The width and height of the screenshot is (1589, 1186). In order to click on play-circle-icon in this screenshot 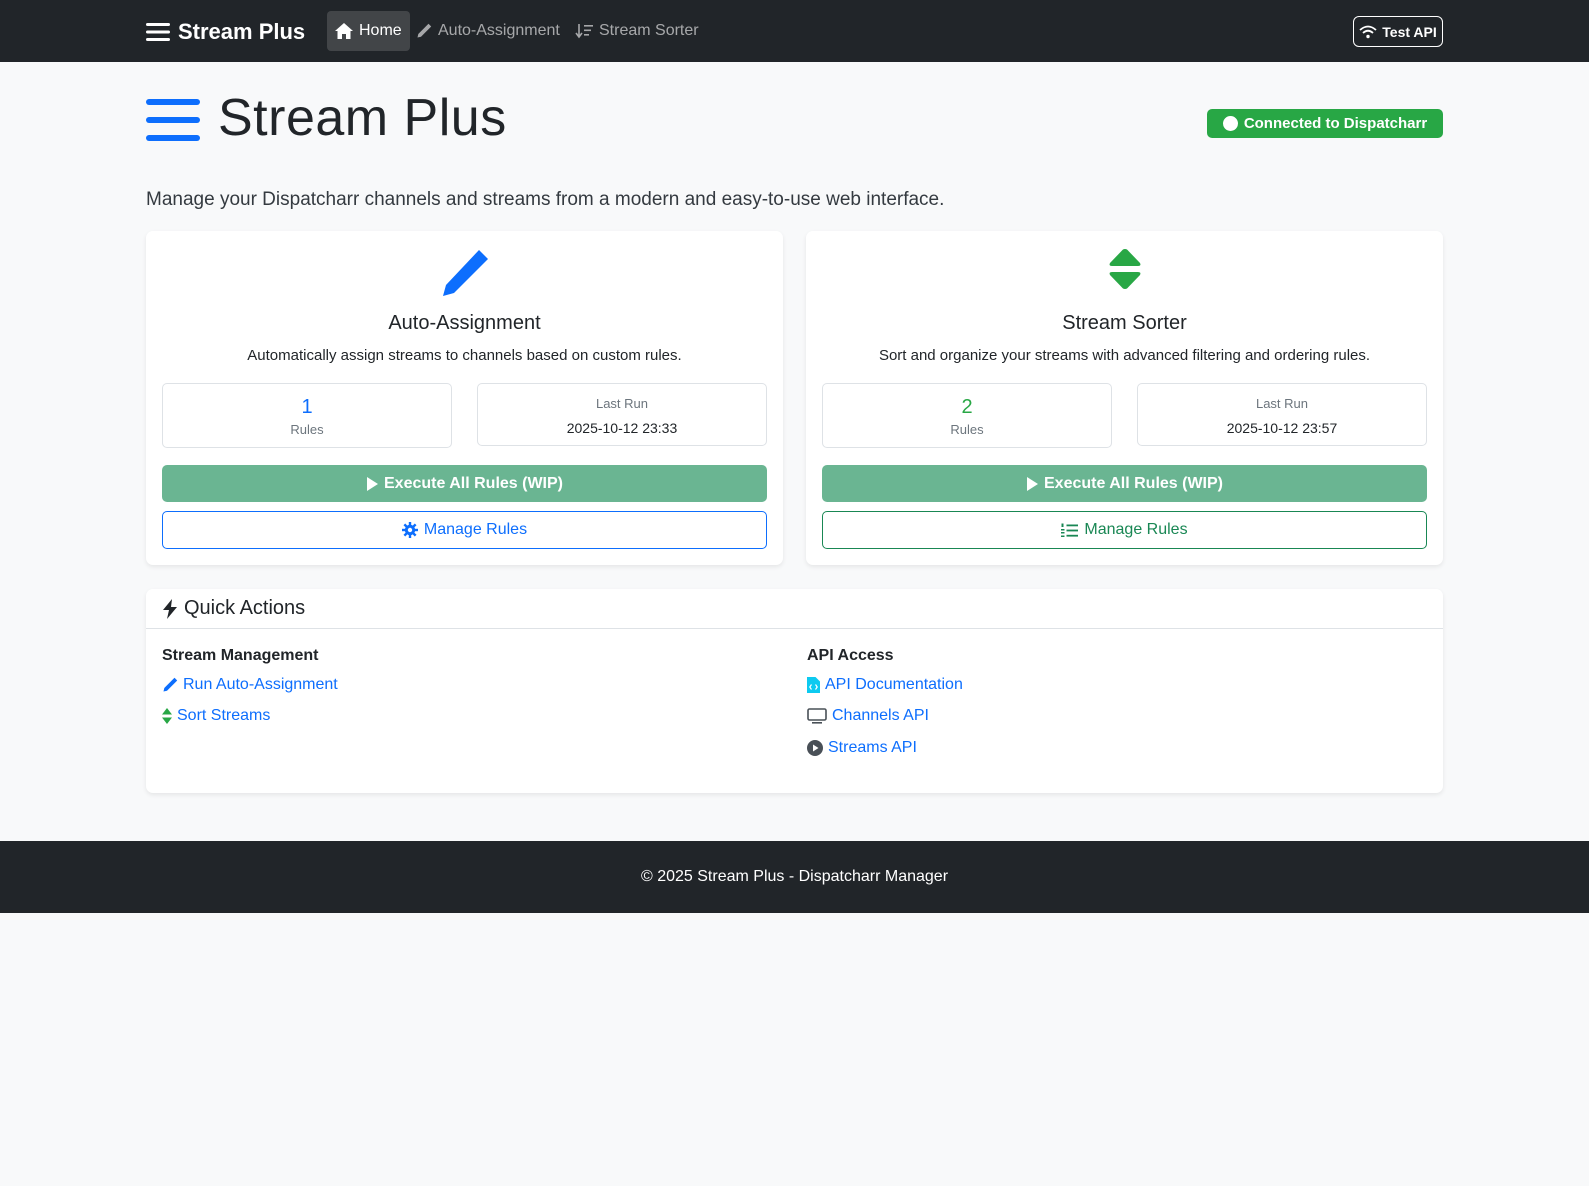, I will do `click(815, 748)`.